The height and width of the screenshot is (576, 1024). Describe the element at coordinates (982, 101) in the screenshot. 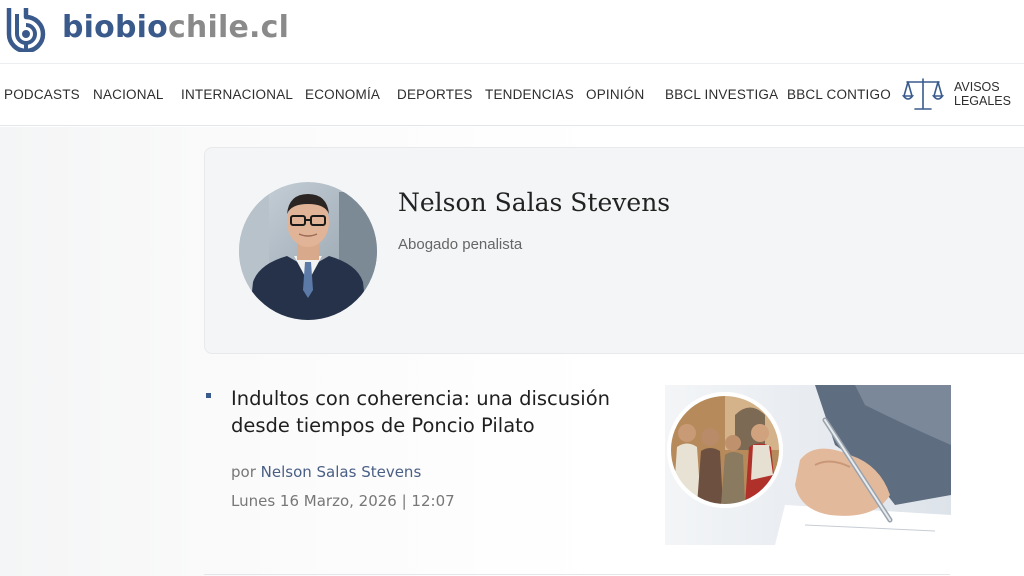

I see `avisos-line-2: LEGALES` at that location.